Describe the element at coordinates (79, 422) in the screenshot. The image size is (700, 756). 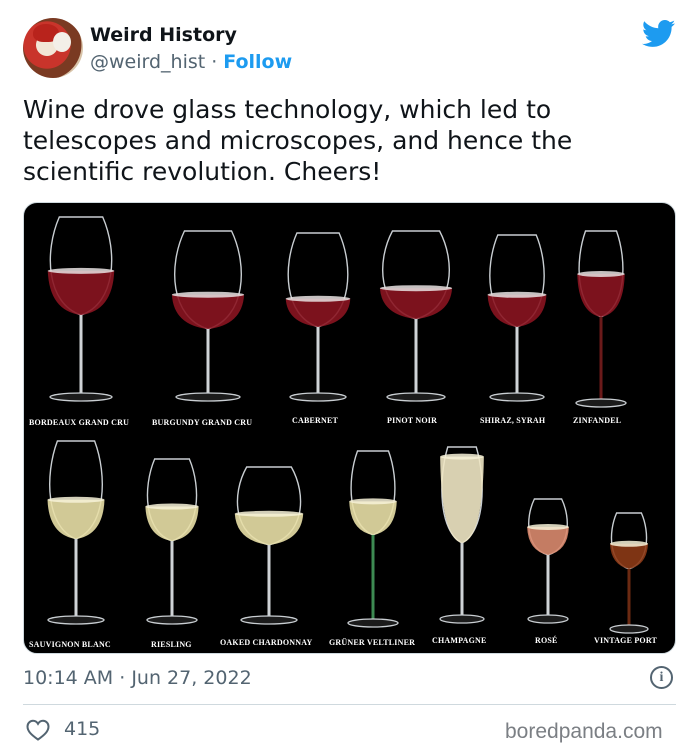
I see `glass-label: BORDEAUX GRAND CRU` at that location.